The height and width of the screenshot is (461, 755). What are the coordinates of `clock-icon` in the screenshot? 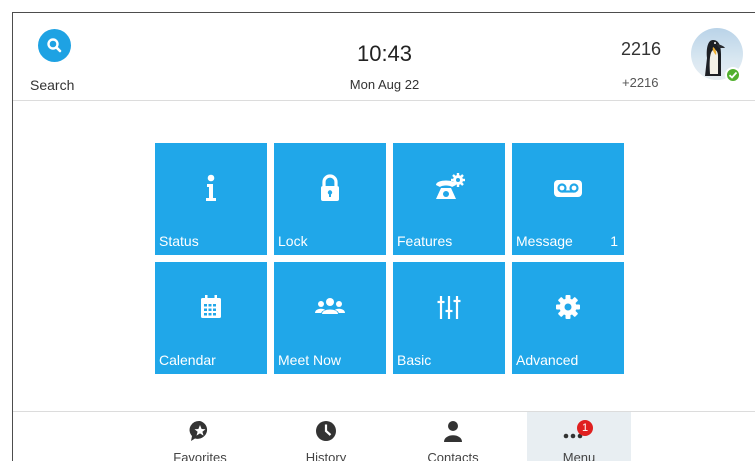 It's located at (326, 431).